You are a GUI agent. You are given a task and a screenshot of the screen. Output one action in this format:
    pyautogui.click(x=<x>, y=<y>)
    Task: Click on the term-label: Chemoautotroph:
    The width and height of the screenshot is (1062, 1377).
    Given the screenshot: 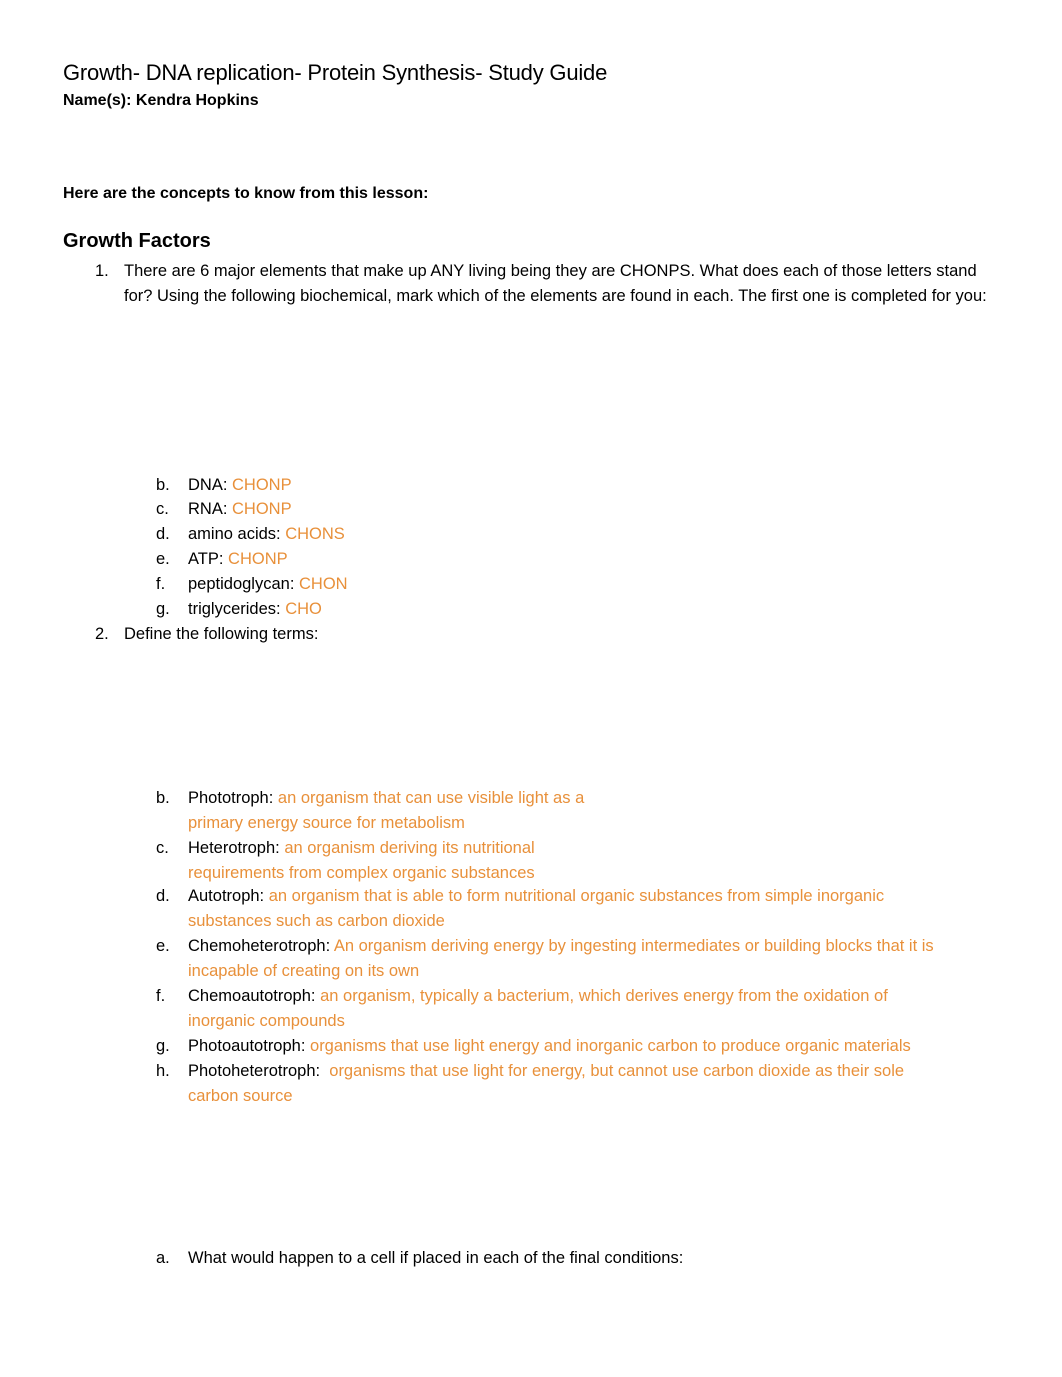 What is the action you would take?
    pyautogui.click(x=254, y=996)
    